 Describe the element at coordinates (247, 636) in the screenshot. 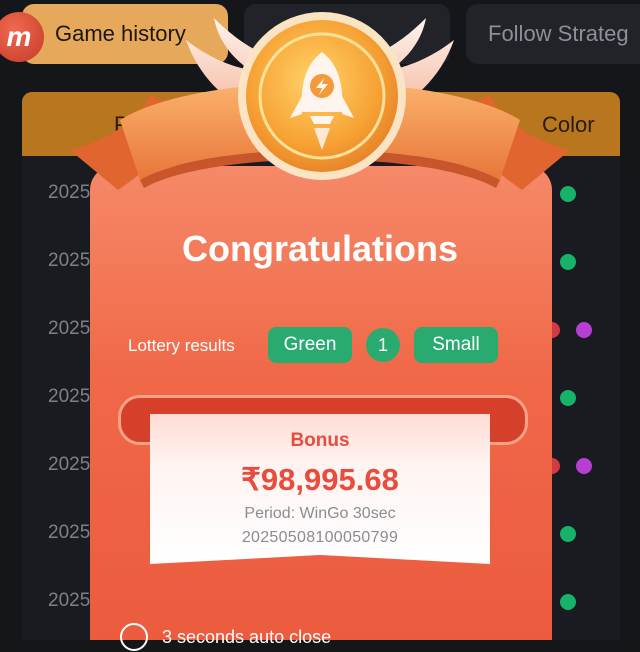

I see `auto-close-label: 3 seconds auto close` at that location.